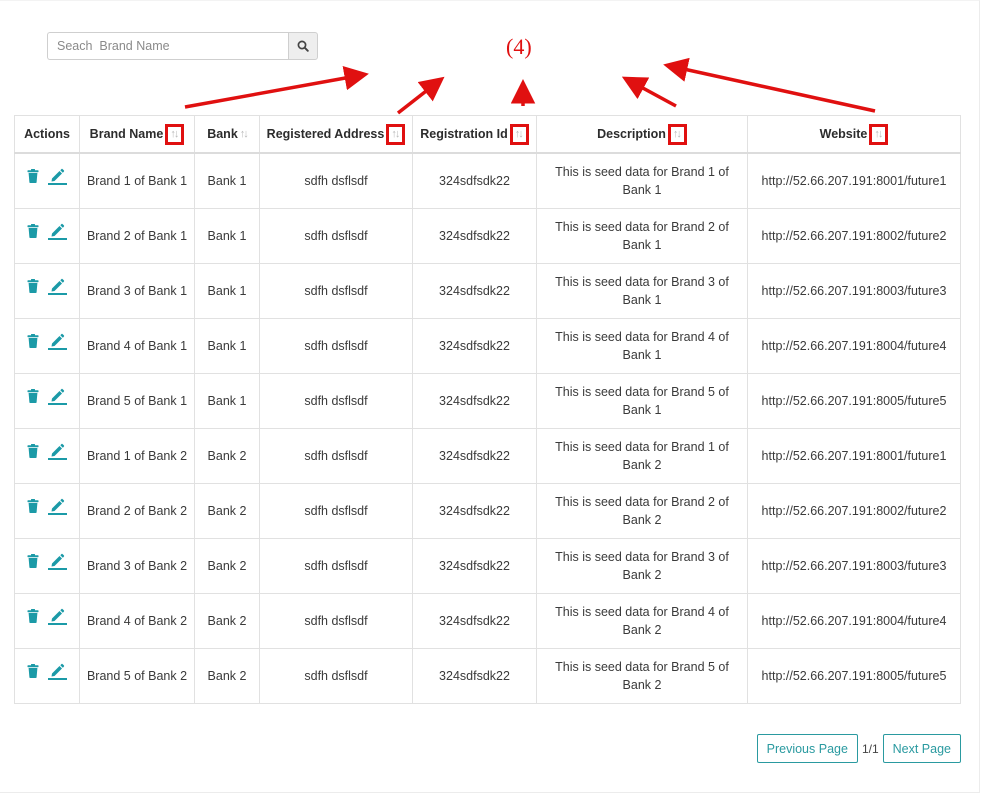 This screenshot has height=795, width=983. I want to click on brand-name-cell: Brand 1 of Bank 2, so click(137, 456).